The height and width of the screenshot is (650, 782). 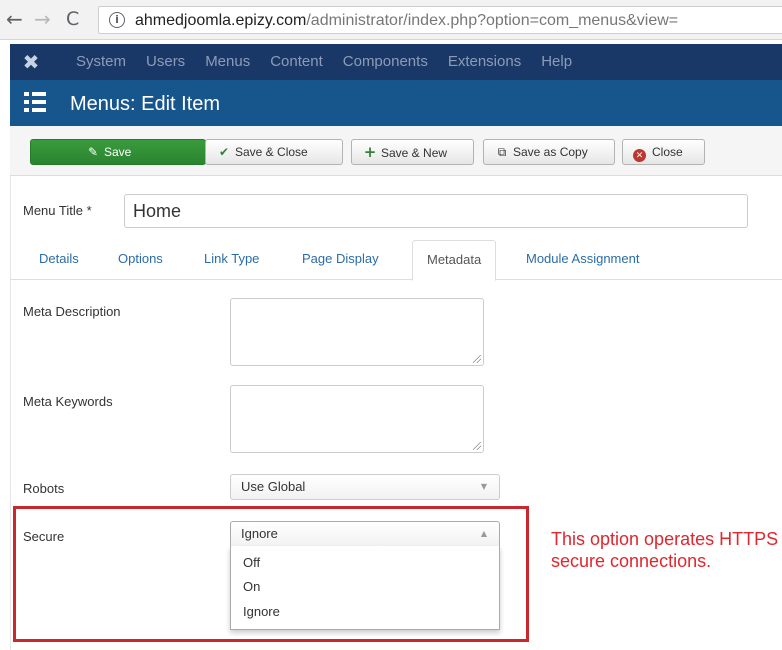 I want to click on tab-options: Options, so click(x=140, y=260).